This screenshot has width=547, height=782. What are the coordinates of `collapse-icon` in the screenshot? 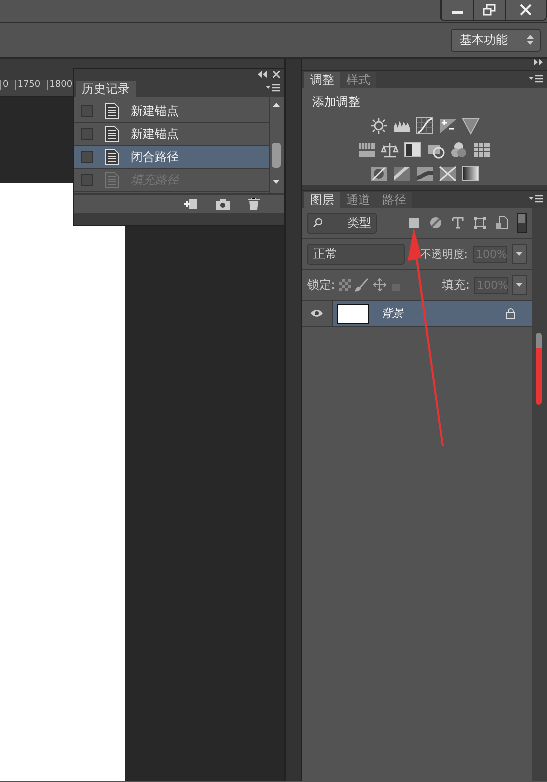 It's located at (262, 74).